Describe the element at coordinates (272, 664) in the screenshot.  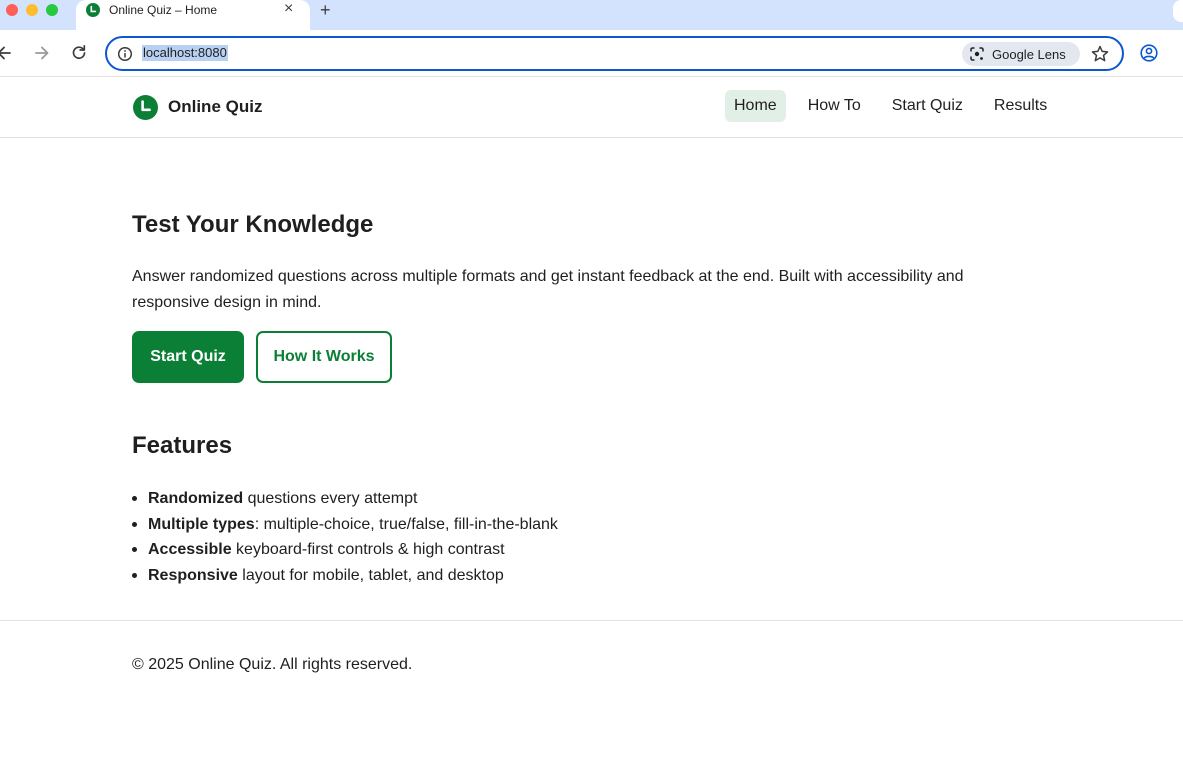
I see `footer-copyright: © 2025 Online Quiz. All rights reserved.` at that location.